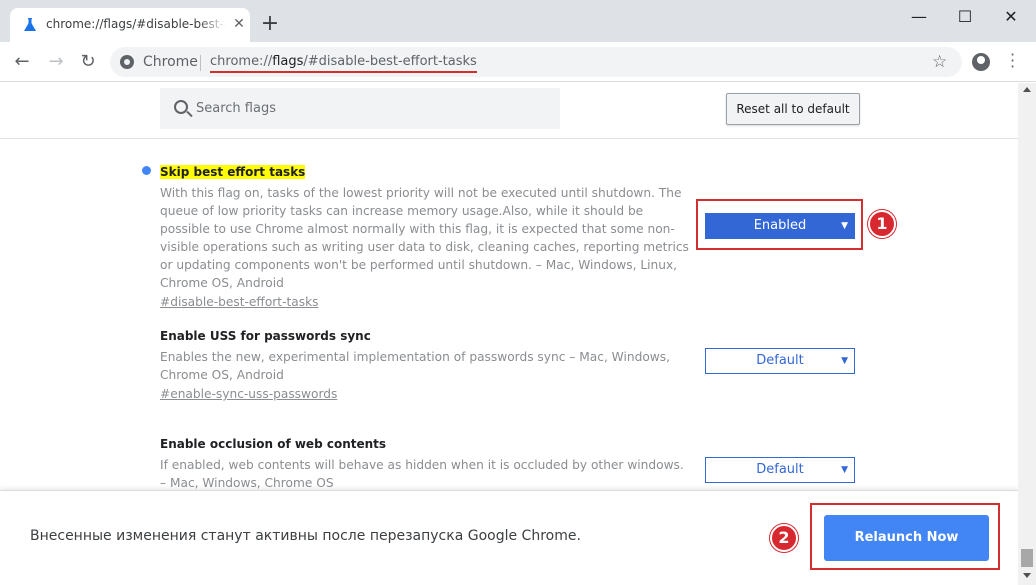 This screenshot has width=1036, height=585. Describe the element at coordinates (981, 62) in the screenshot. I see `profile-icon` at that location.